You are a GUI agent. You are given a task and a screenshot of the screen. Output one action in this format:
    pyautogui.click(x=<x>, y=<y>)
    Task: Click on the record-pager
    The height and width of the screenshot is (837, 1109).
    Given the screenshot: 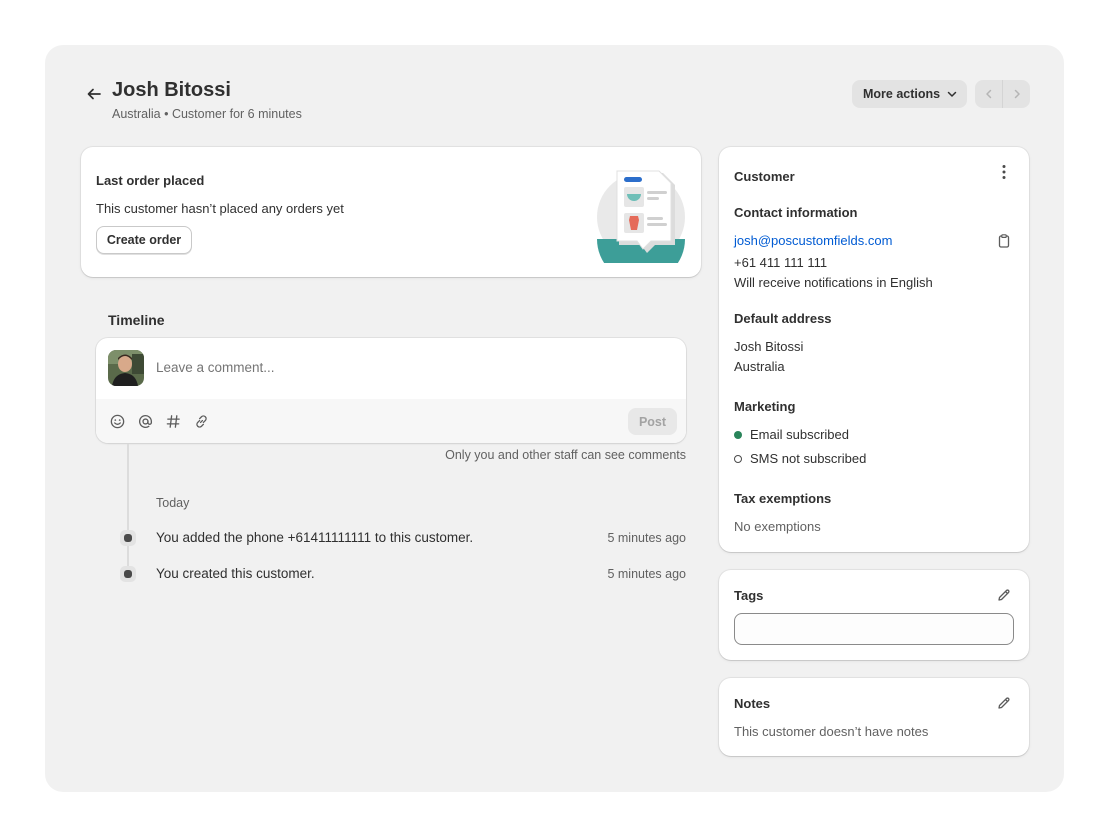 What is the action you would take?
    pyautogui.click(x=1002, y=94)
    